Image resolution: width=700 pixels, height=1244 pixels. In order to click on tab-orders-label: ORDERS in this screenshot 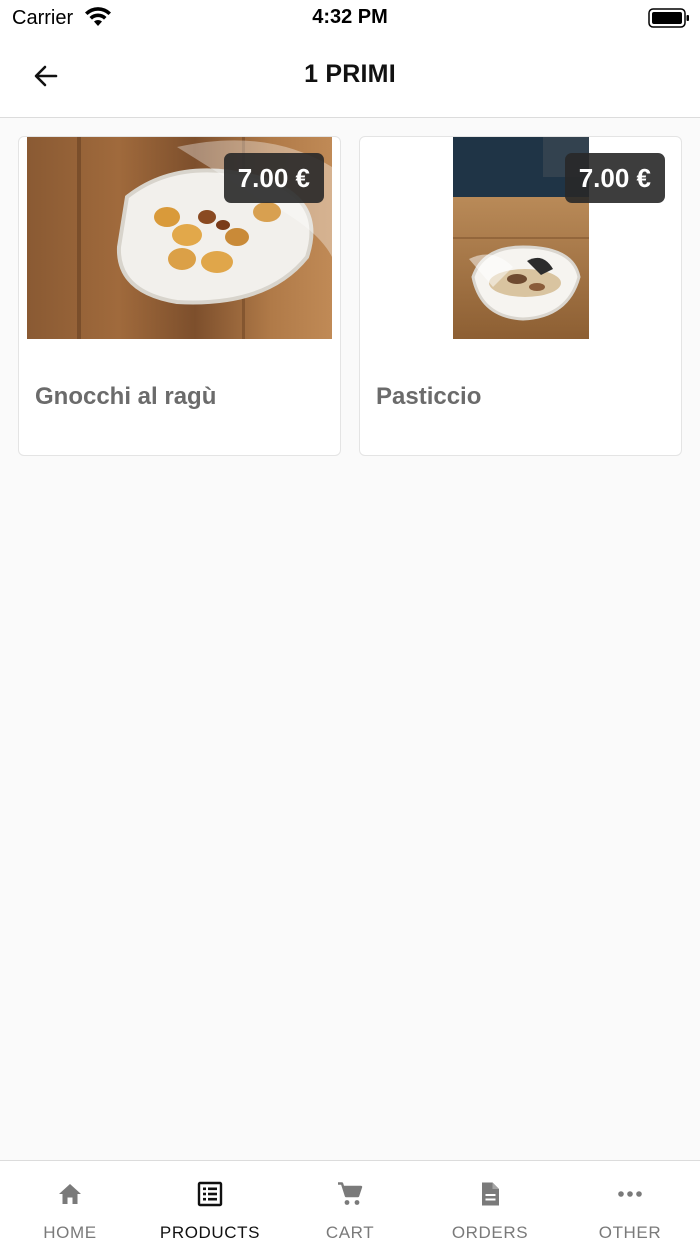, I will do `click(490, 1232)`.